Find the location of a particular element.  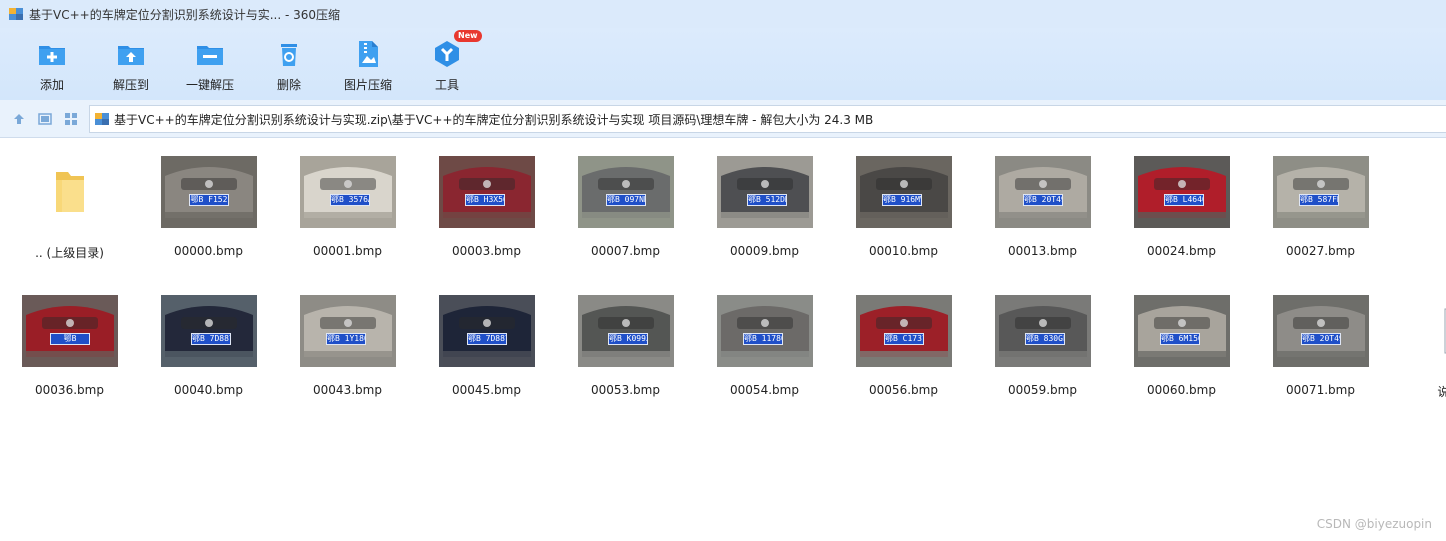

image-thumbnail: 鄂B K0993 is located at coordinates (626, 331).